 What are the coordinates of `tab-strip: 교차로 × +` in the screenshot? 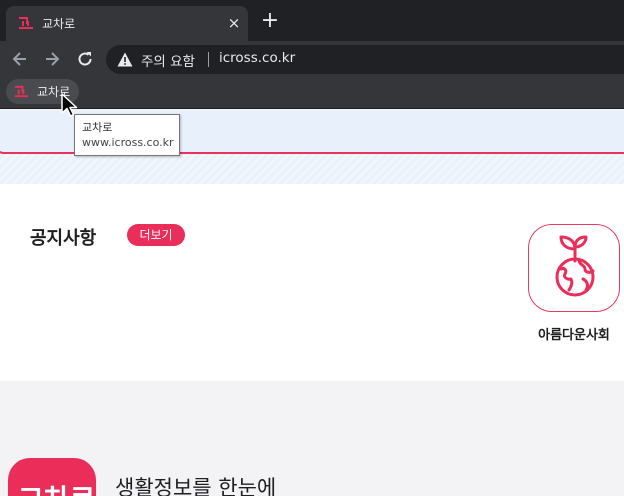 It's located at (312, 20).